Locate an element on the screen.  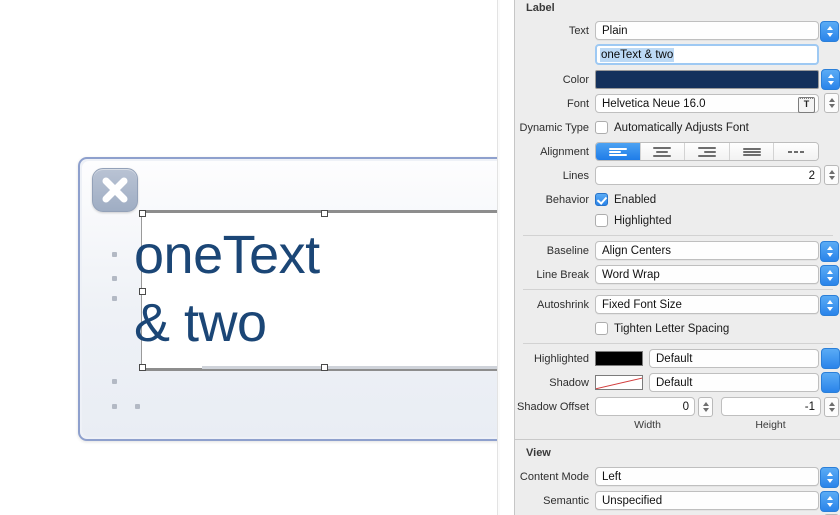
line-break-popup: Word Wrap is located at coordinates (717, 275).